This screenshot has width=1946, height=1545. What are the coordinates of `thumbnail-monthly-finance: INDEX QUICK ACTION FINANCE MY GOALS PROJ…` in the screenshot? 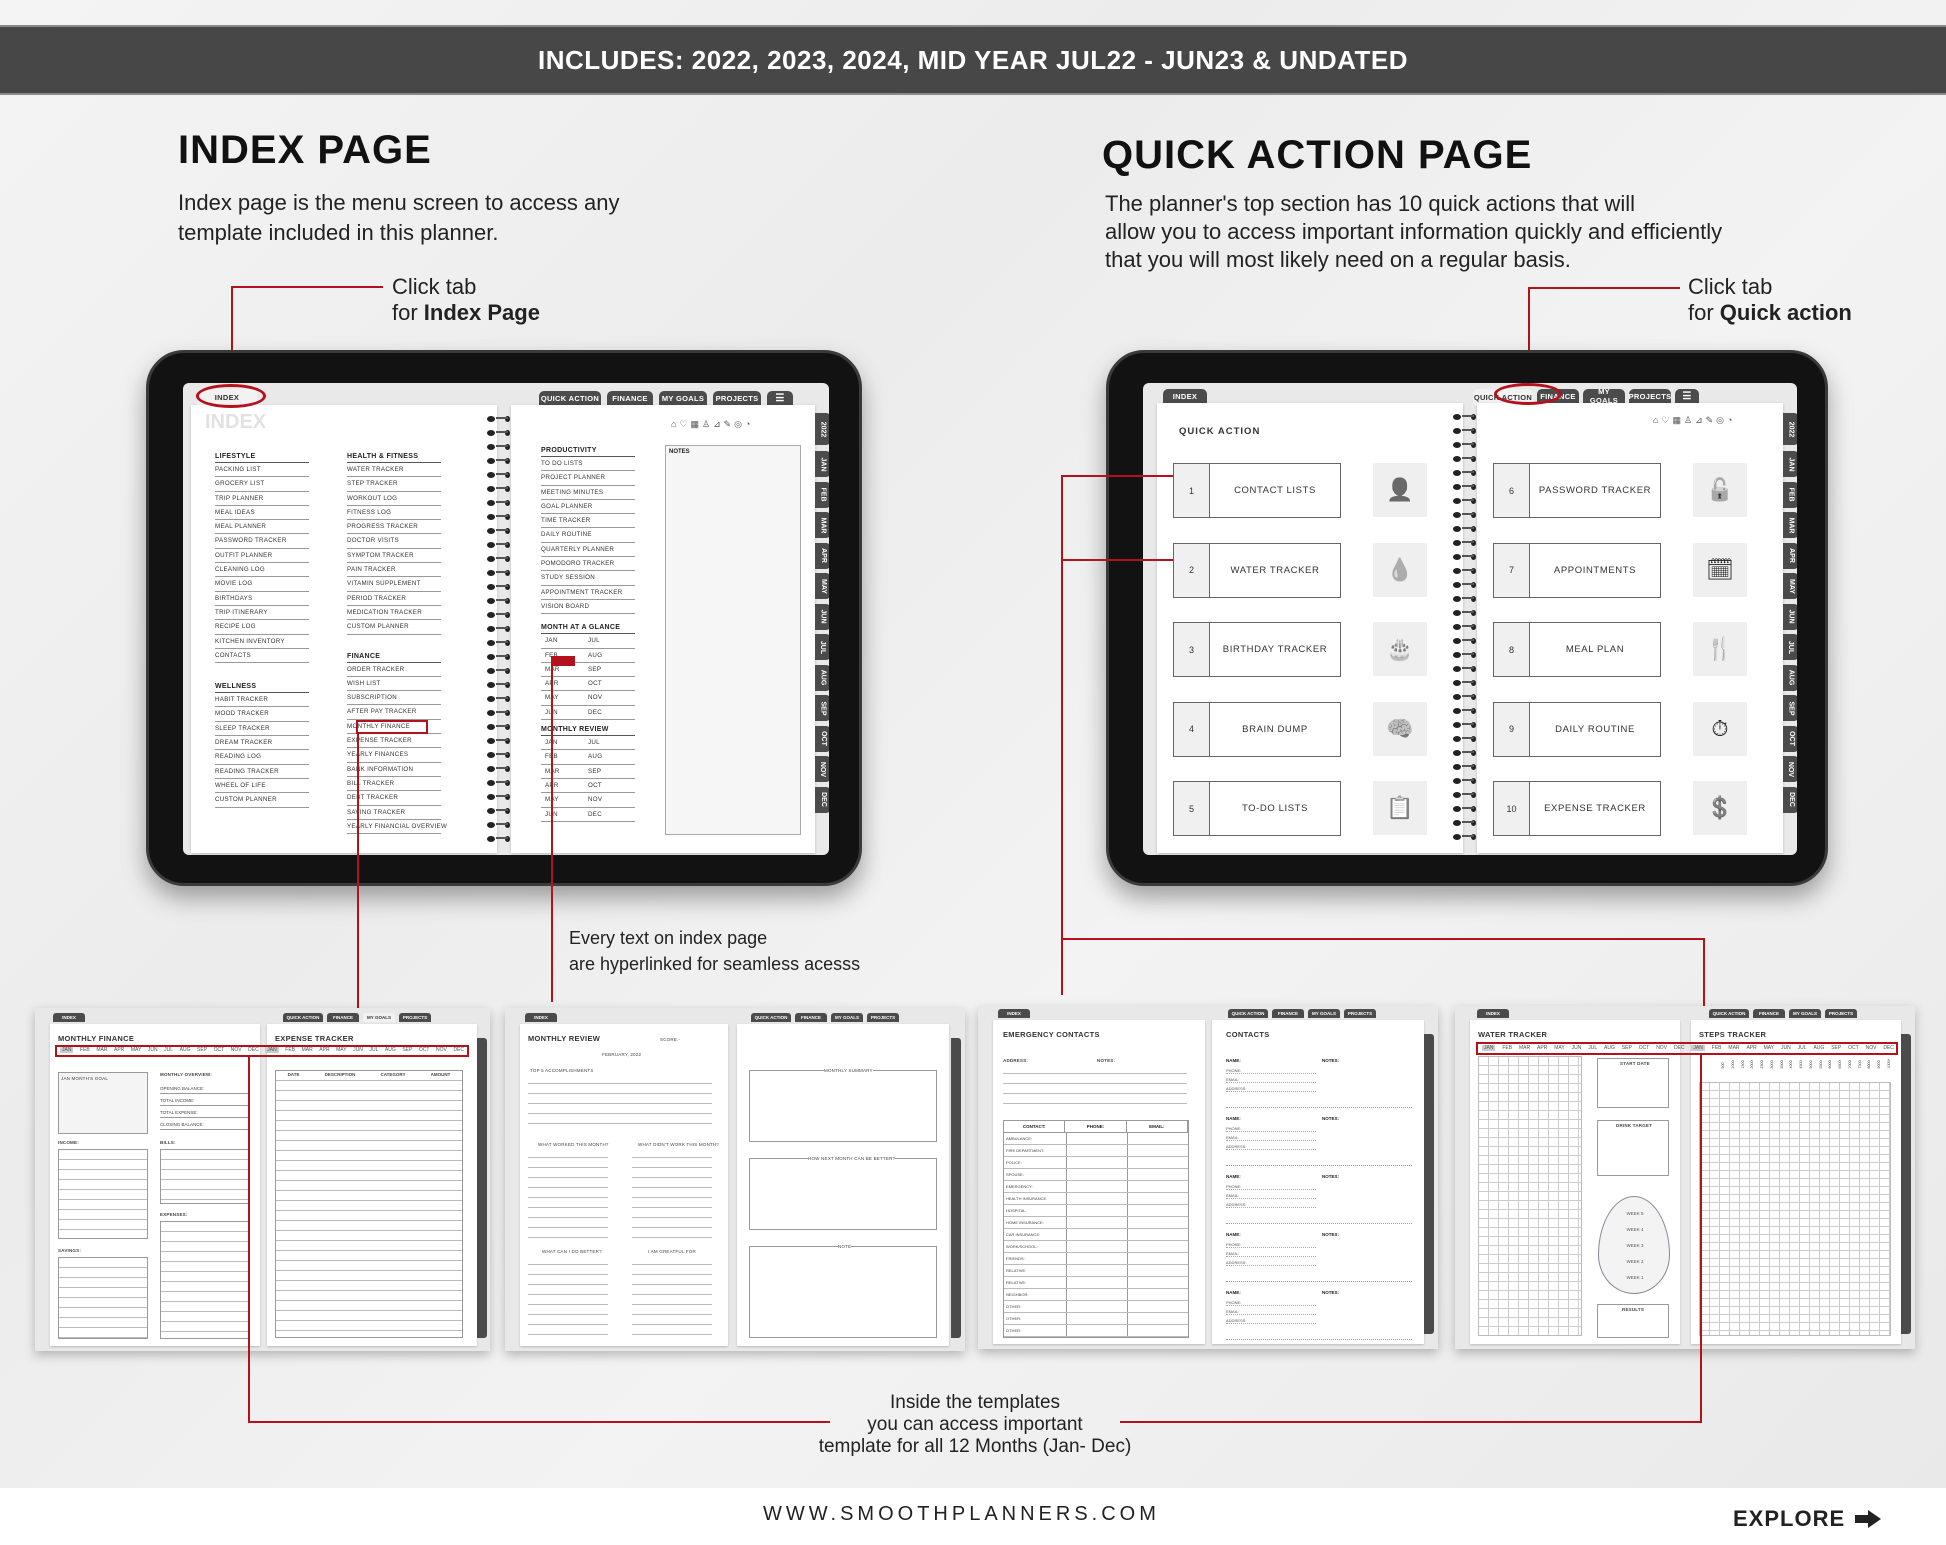 It's located at (262, 1179).